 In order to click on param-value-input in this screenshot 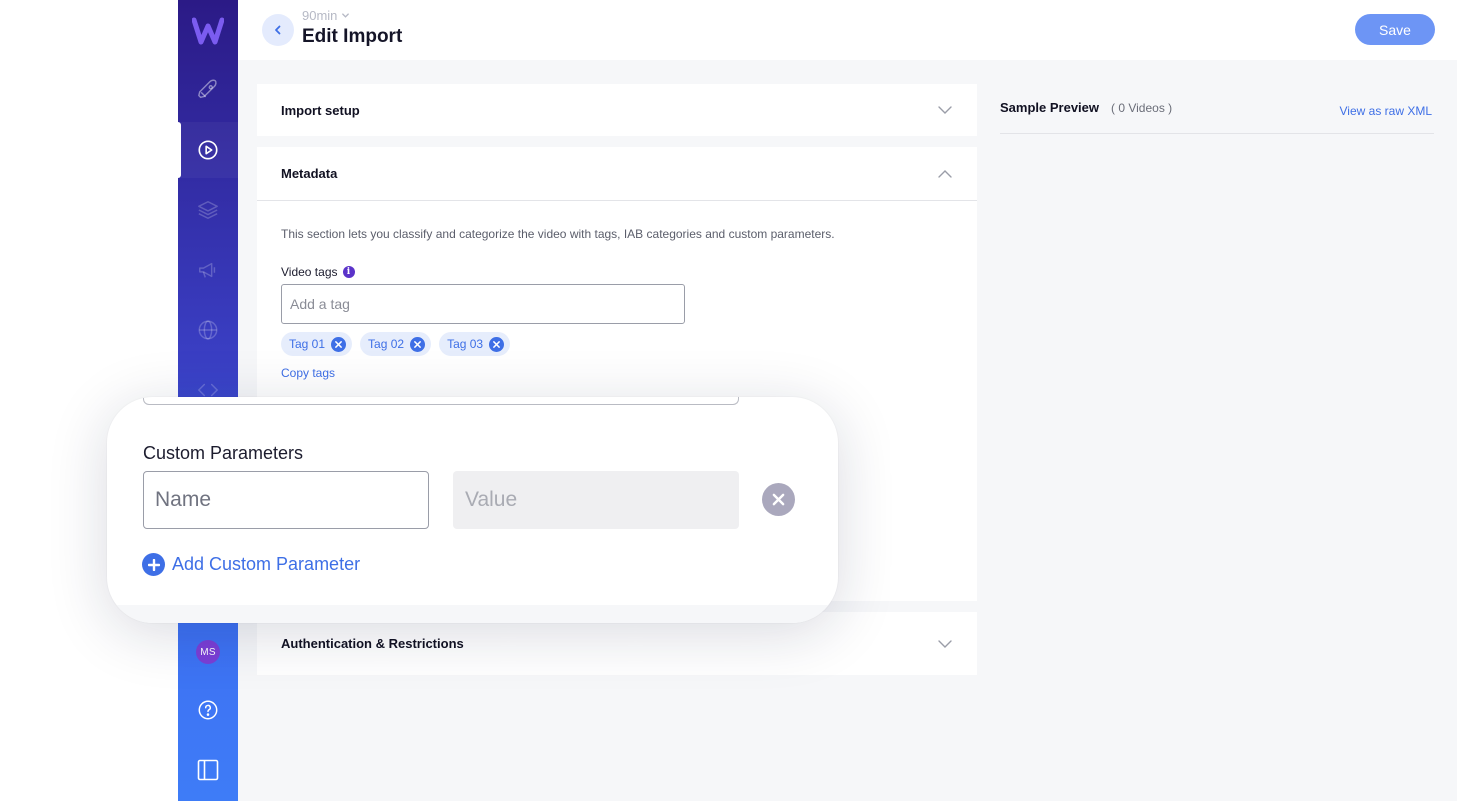, I will do `click(596, 500)`.